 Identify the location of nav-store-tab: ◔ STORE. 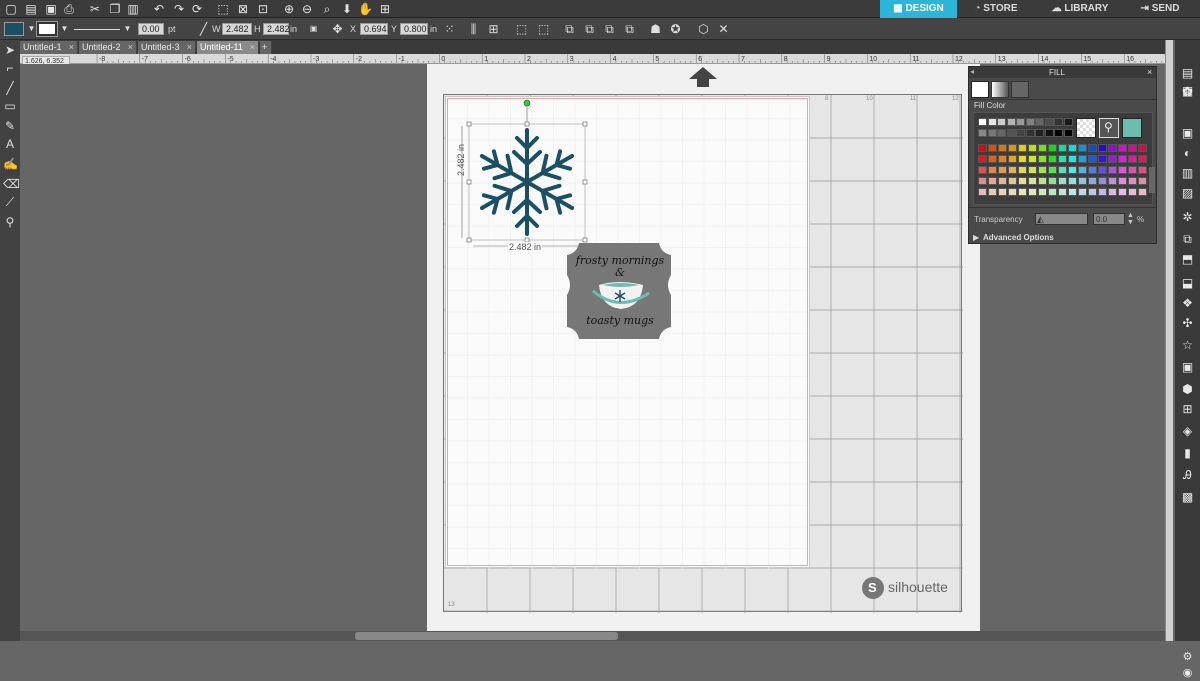
(996, 9).